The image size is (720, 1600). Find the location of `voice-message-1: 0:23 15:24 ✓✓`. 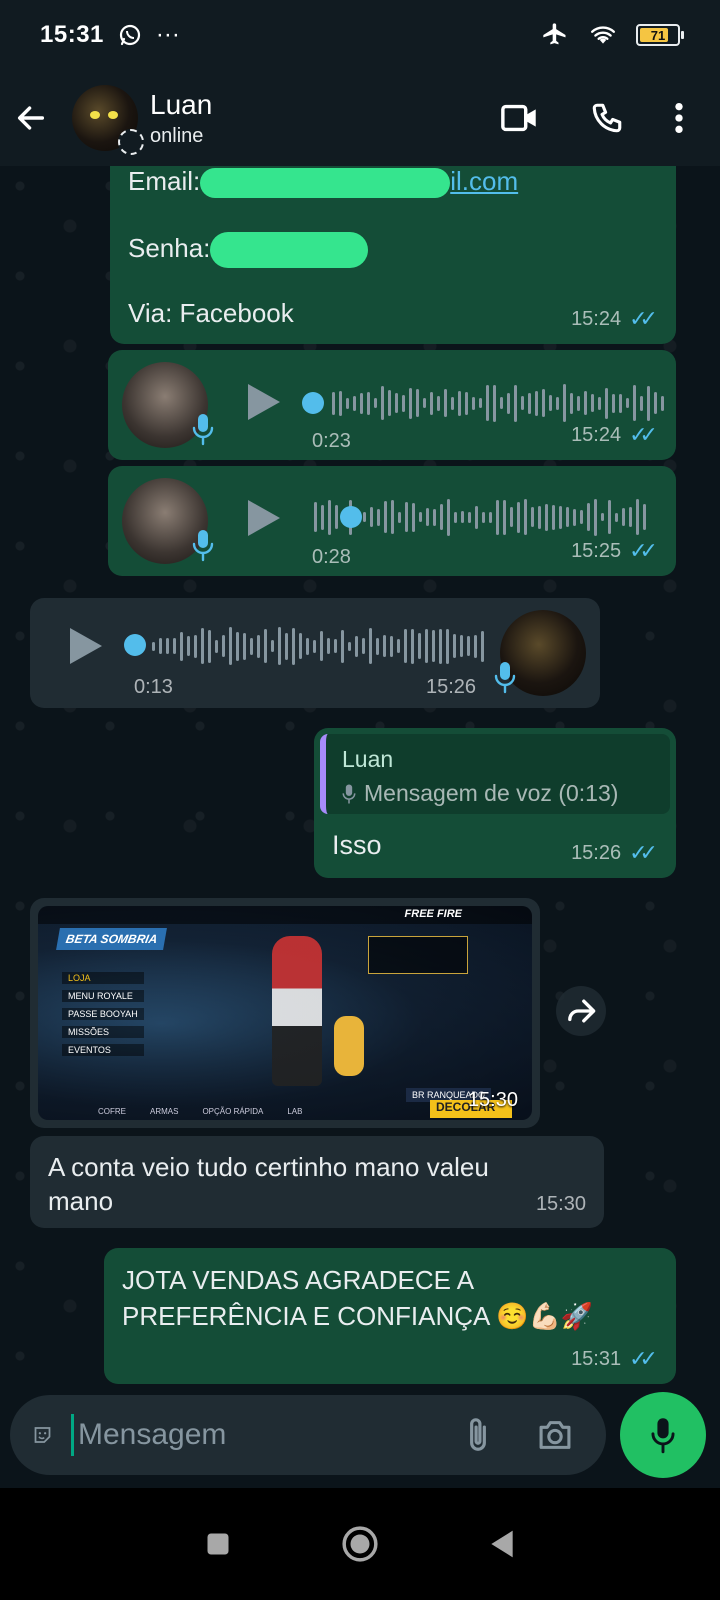

voice-message-1: 0:23 15:24 ✓✓ is located at coordinates (392, 405).